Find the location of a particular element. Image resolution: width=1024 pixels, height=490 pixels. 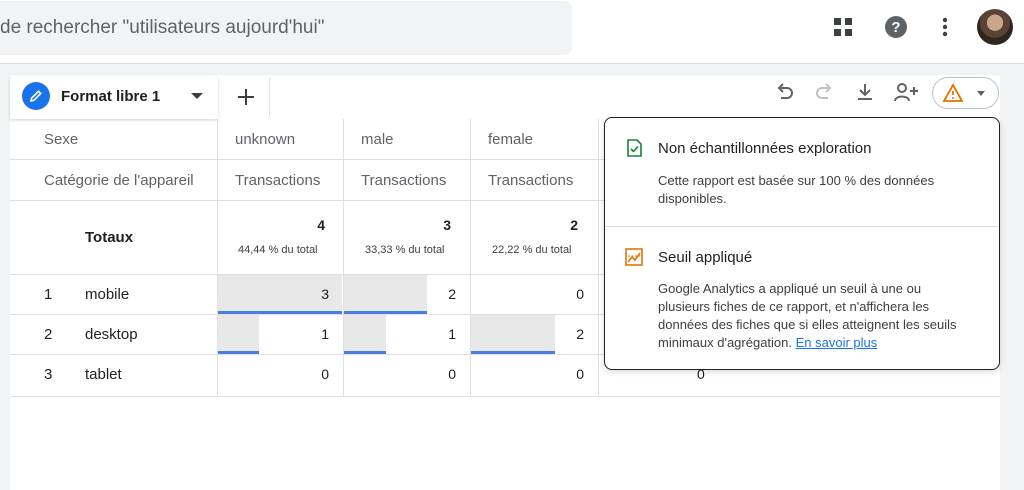

share-user-icon is located at coordinates (907, 92).